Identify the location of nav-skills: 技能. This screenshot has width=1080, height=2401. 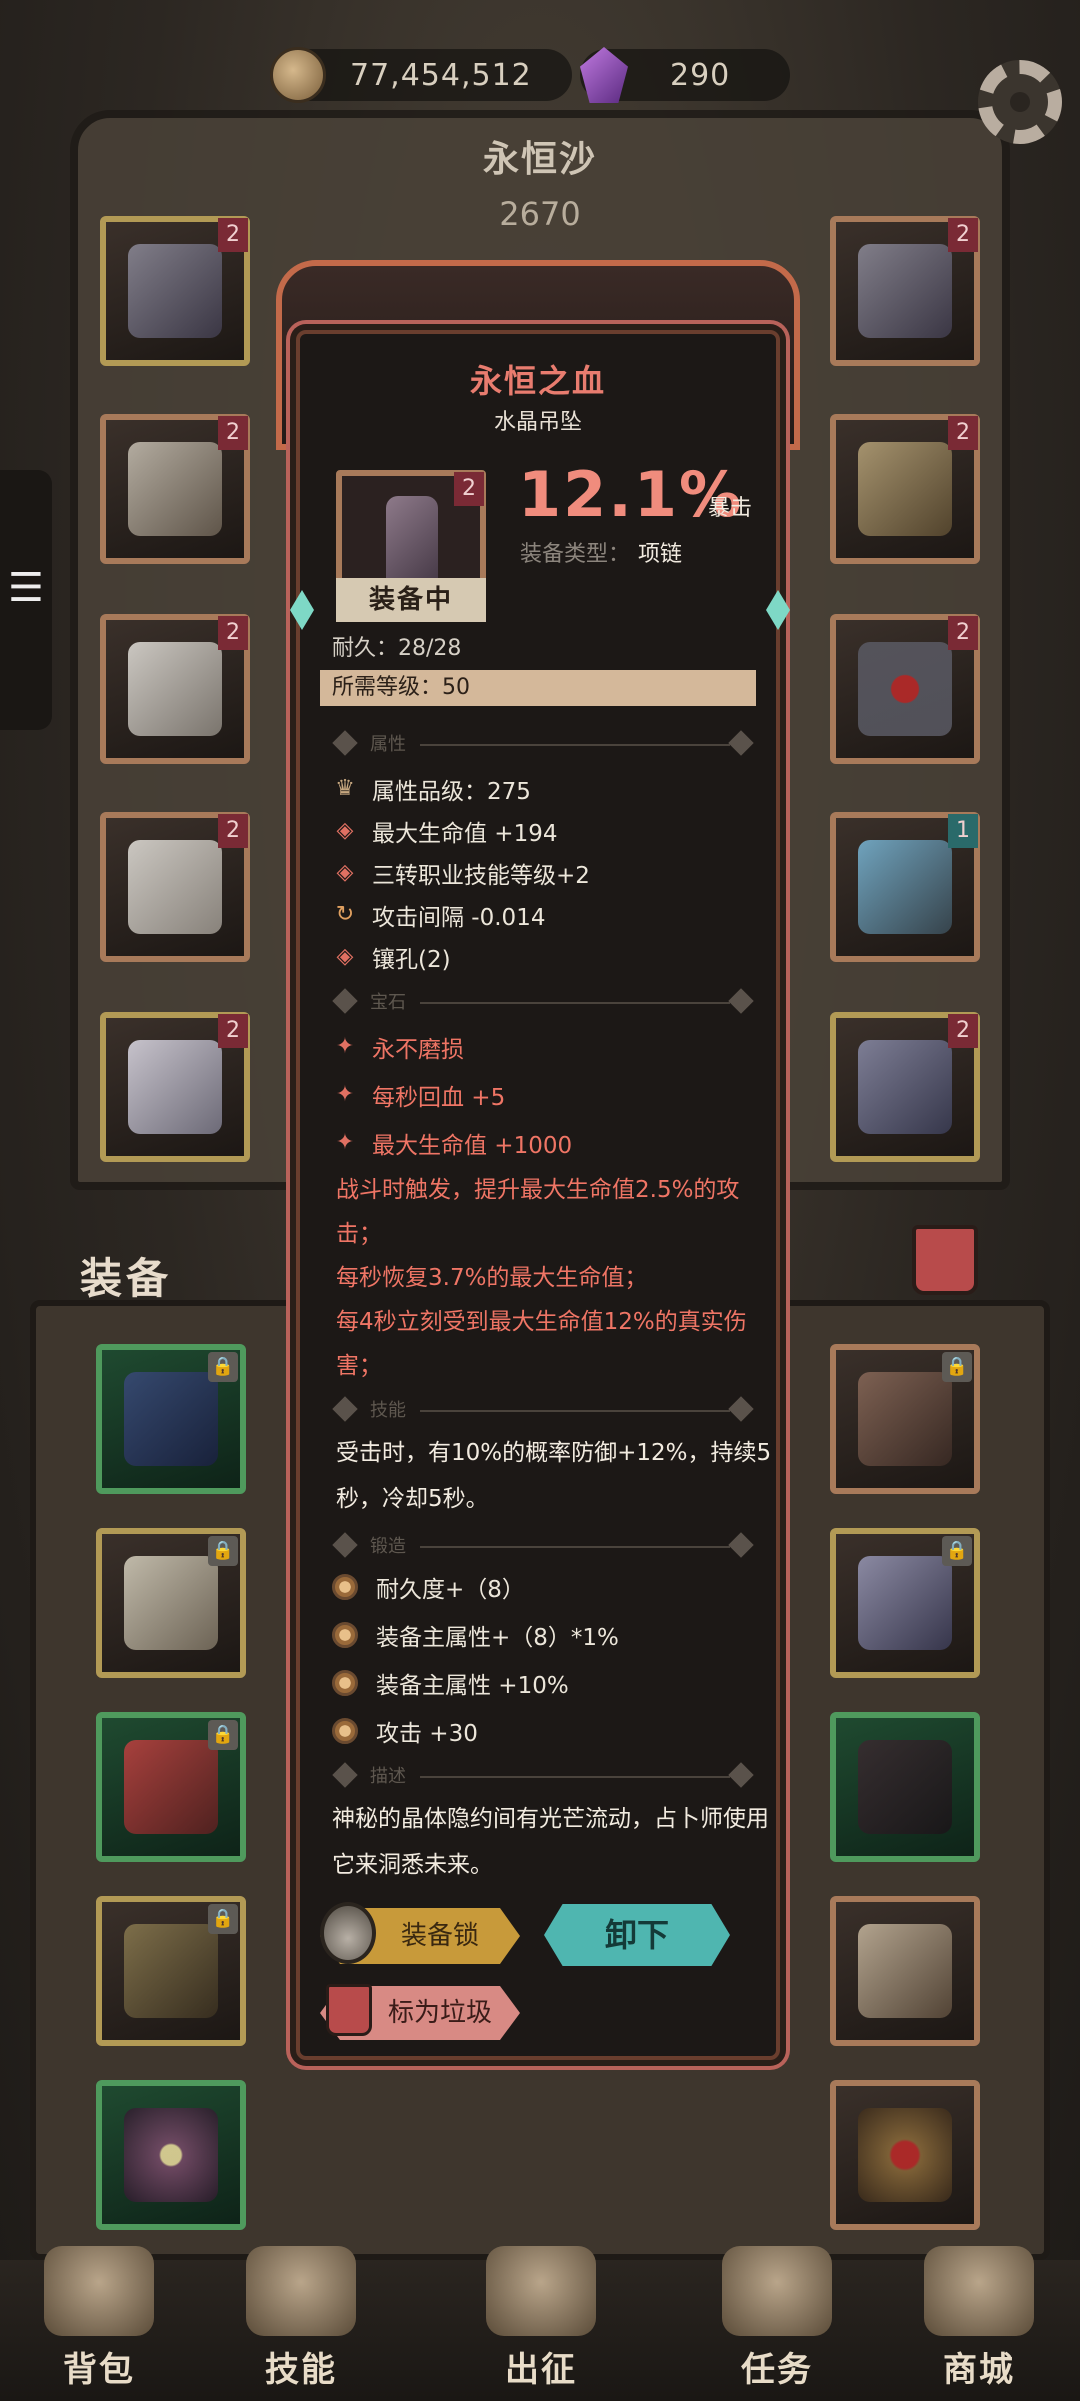
(301, 2318).